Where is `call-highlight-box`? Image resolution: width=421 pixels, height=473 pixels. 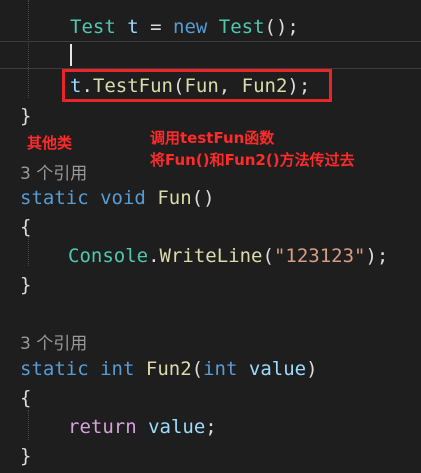
call-highlight-box is located at coordinates (197, 85).